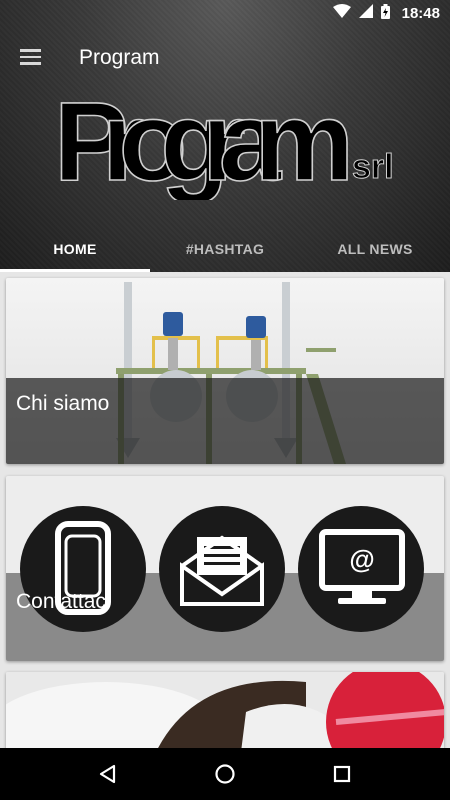 This screenshot has height=800, width=450. What do you see at coordinates (225, 421) in the screenshot?
I see `card-label-band` at bounding box center [225, 421].